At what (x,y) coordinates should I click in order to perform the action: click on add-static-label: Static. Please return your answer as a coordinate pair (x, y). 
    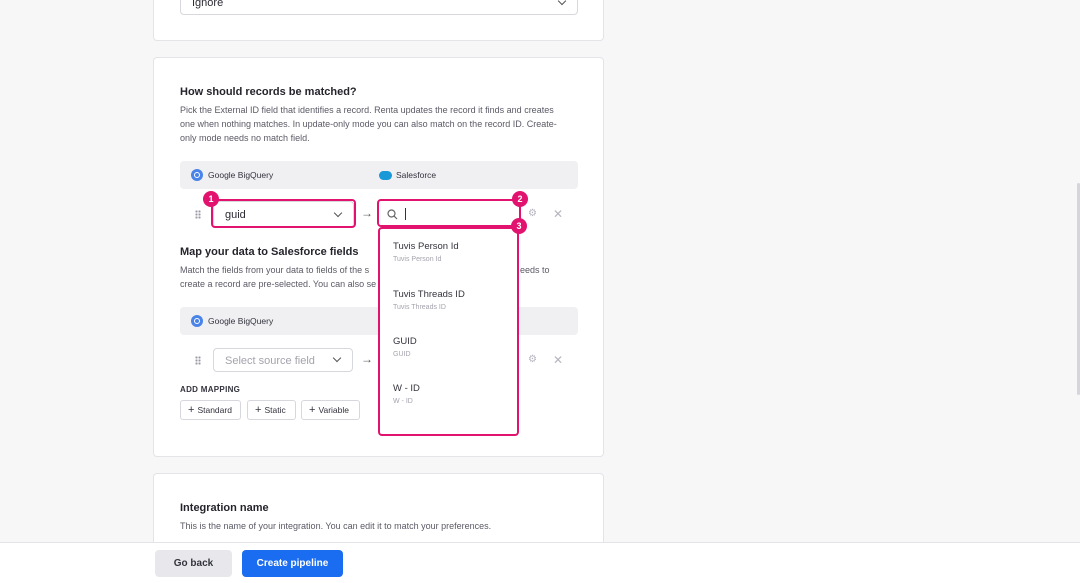
    Looking at the image, I should click on (275, 410).